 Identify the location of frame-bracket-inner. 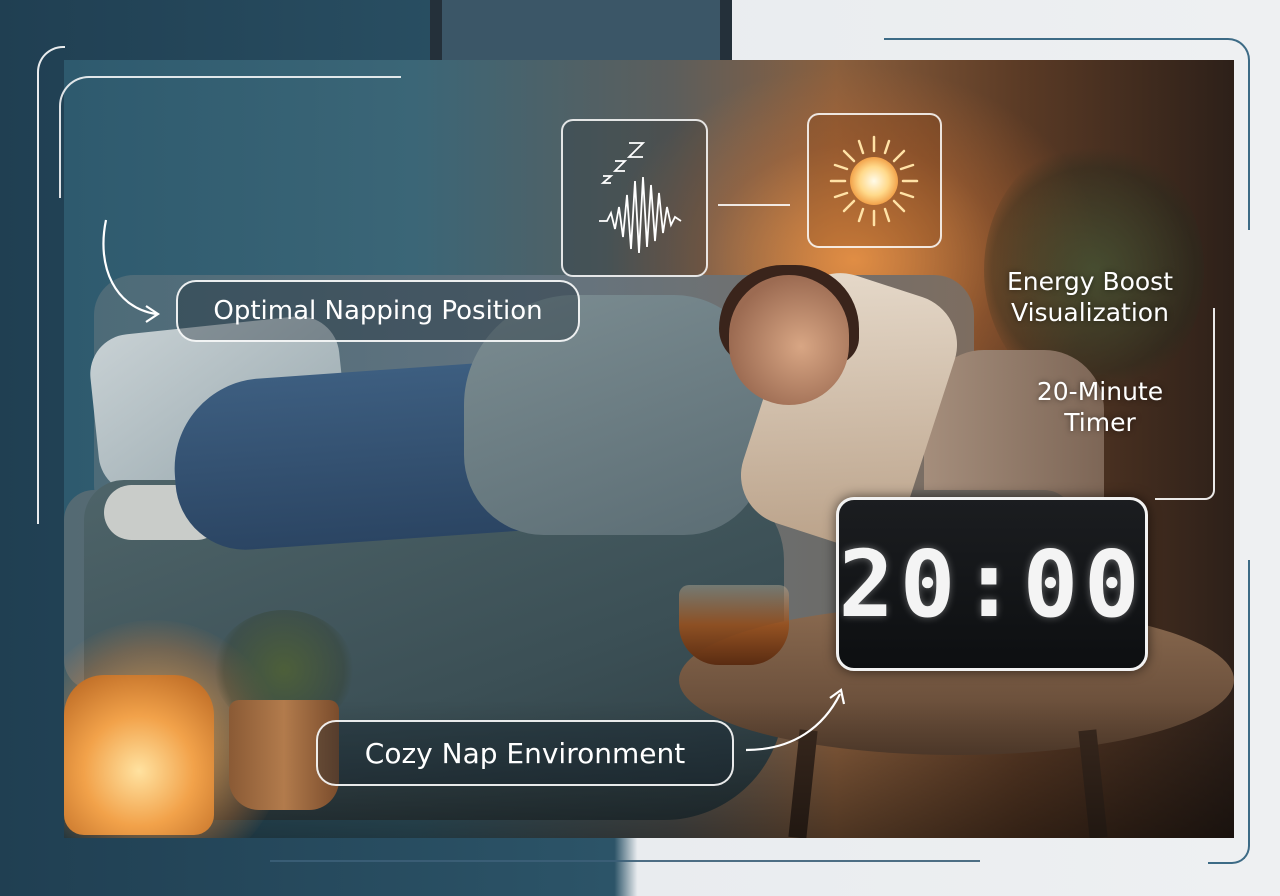
(230, 137).